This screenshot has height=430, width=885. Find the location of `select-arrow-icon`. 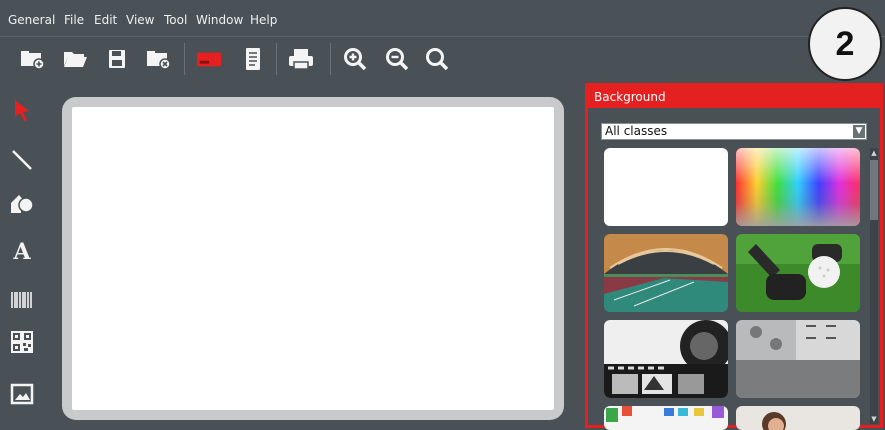

select-arrow-icon is located at coordinates (22, 110).